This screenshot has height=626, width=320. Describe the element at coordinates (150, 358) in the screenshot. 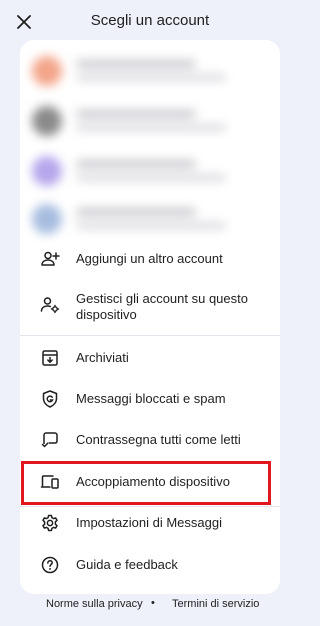

I see `archived-item: Archiviati` at that location.